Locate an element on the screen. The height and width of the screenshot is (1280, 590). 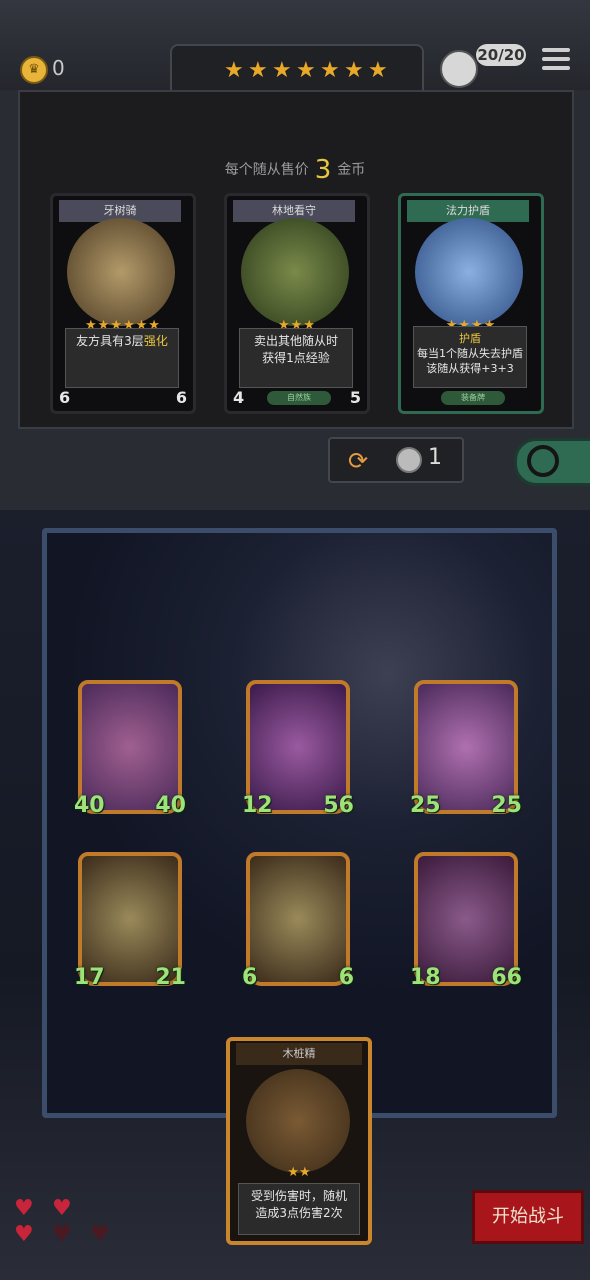
turn-counter: 20/20 is located at coordinates (501, 55).